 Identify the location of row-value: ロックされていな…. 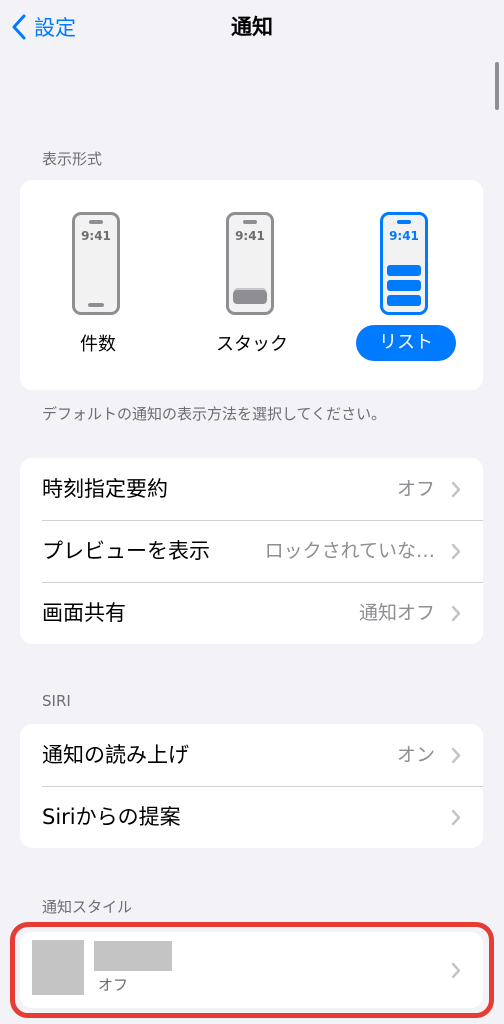
(349, 551).